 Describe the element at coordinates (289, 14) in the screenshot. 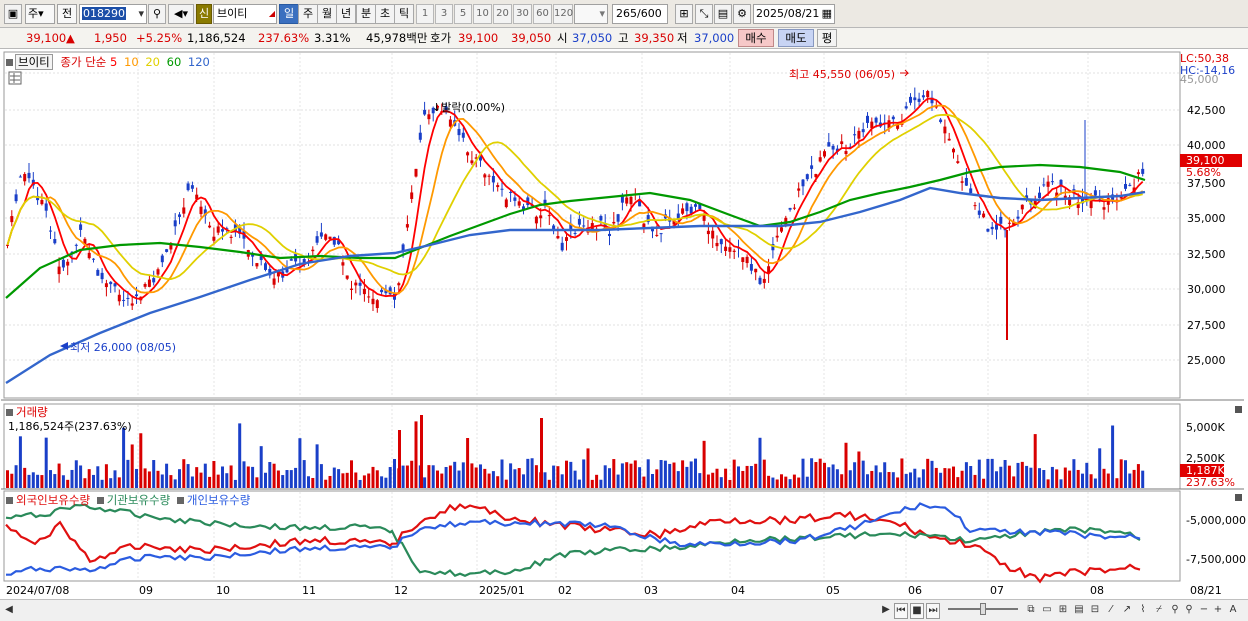

I see `period-day: 일` at that location.